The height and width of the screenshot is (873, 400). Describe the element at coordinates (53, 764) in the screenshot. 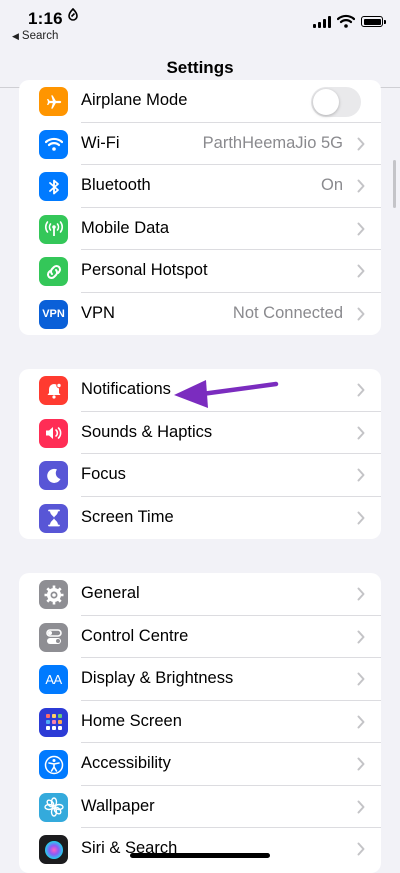

I see `accessibility-icon` at that location.